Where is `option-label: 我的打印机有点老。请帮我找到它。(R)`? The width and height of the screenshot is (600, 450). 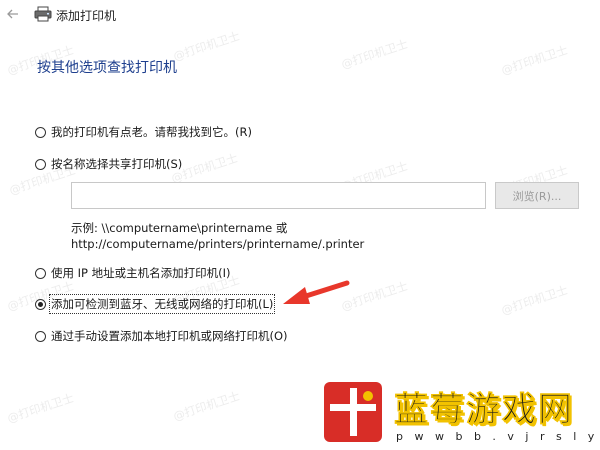 option-label: 我的打印机有点老。请帮我找到它。(R) is located at coordinates (151, 132).